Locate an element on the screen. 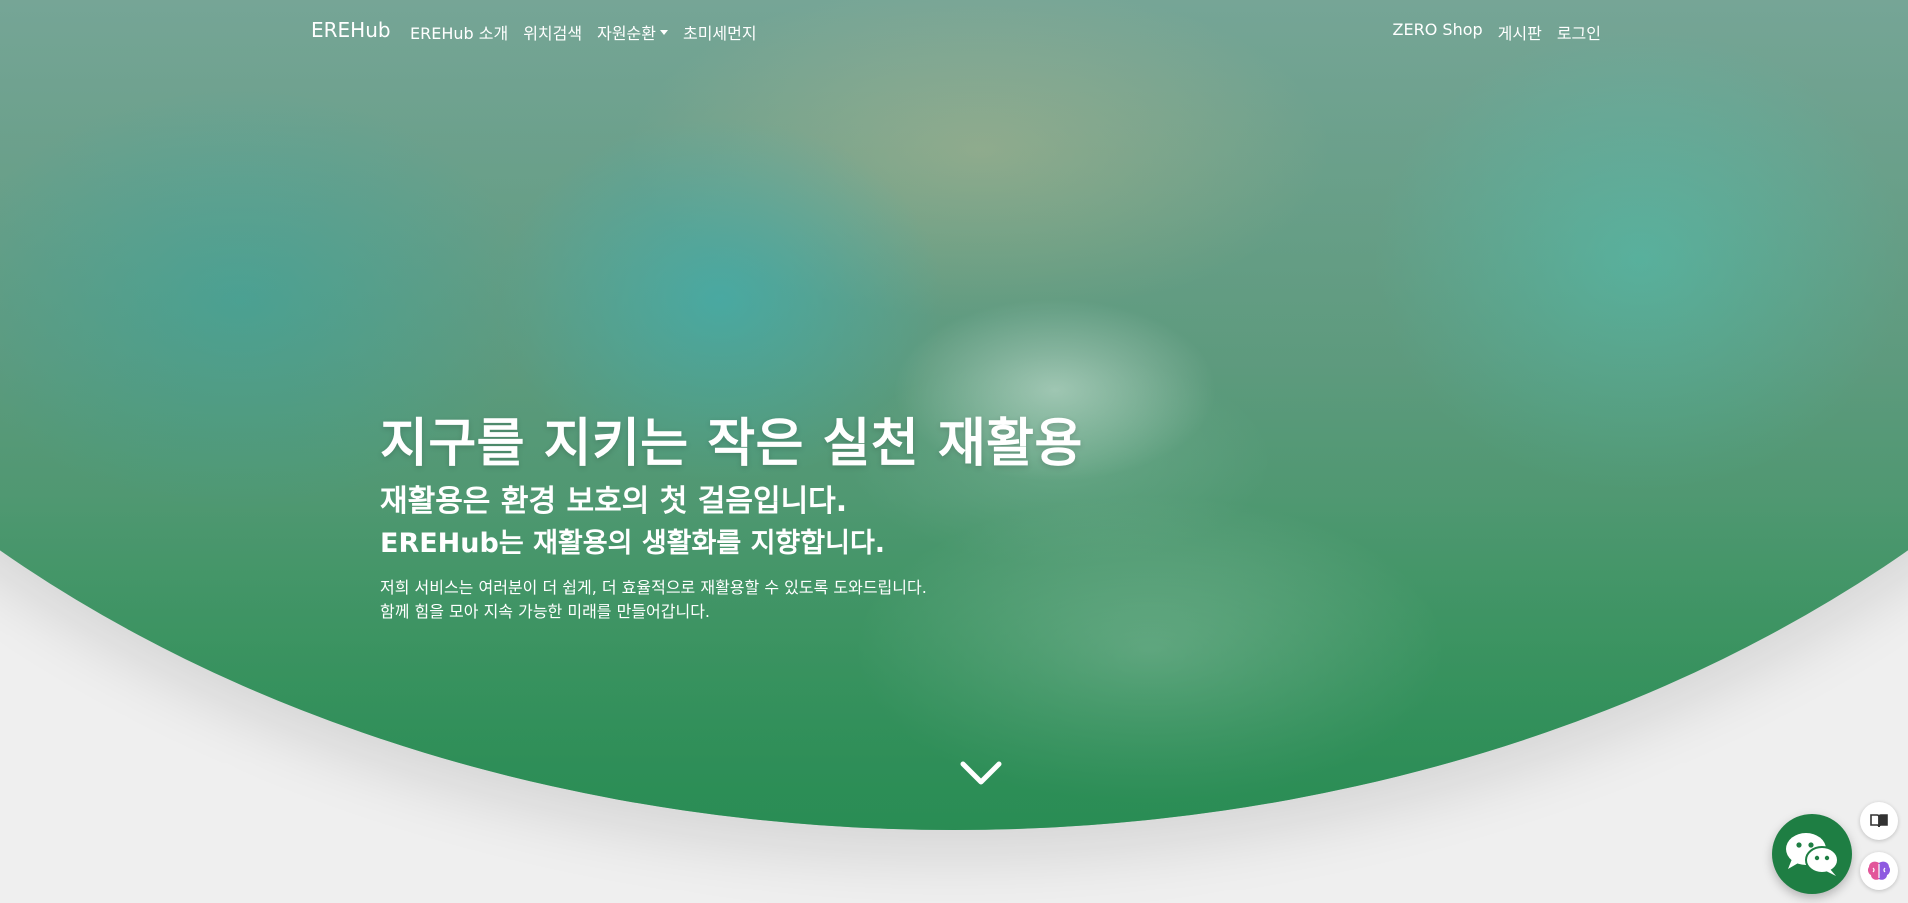 The image size is (1908, 903). nav-link-zero-shop: ZERO Shop is located at coordinates (1438, 29).